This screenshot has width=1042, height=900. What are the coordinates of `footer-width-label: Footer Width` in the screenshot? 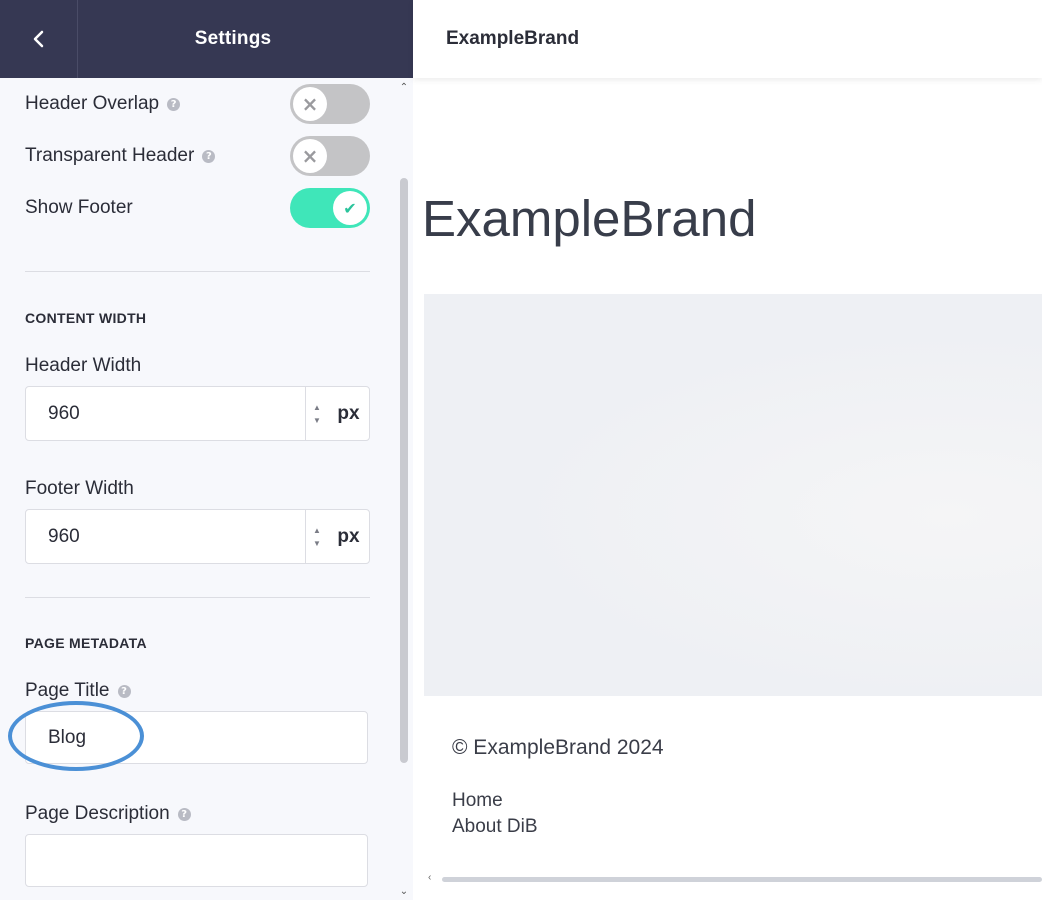 It's located at (79, 489).